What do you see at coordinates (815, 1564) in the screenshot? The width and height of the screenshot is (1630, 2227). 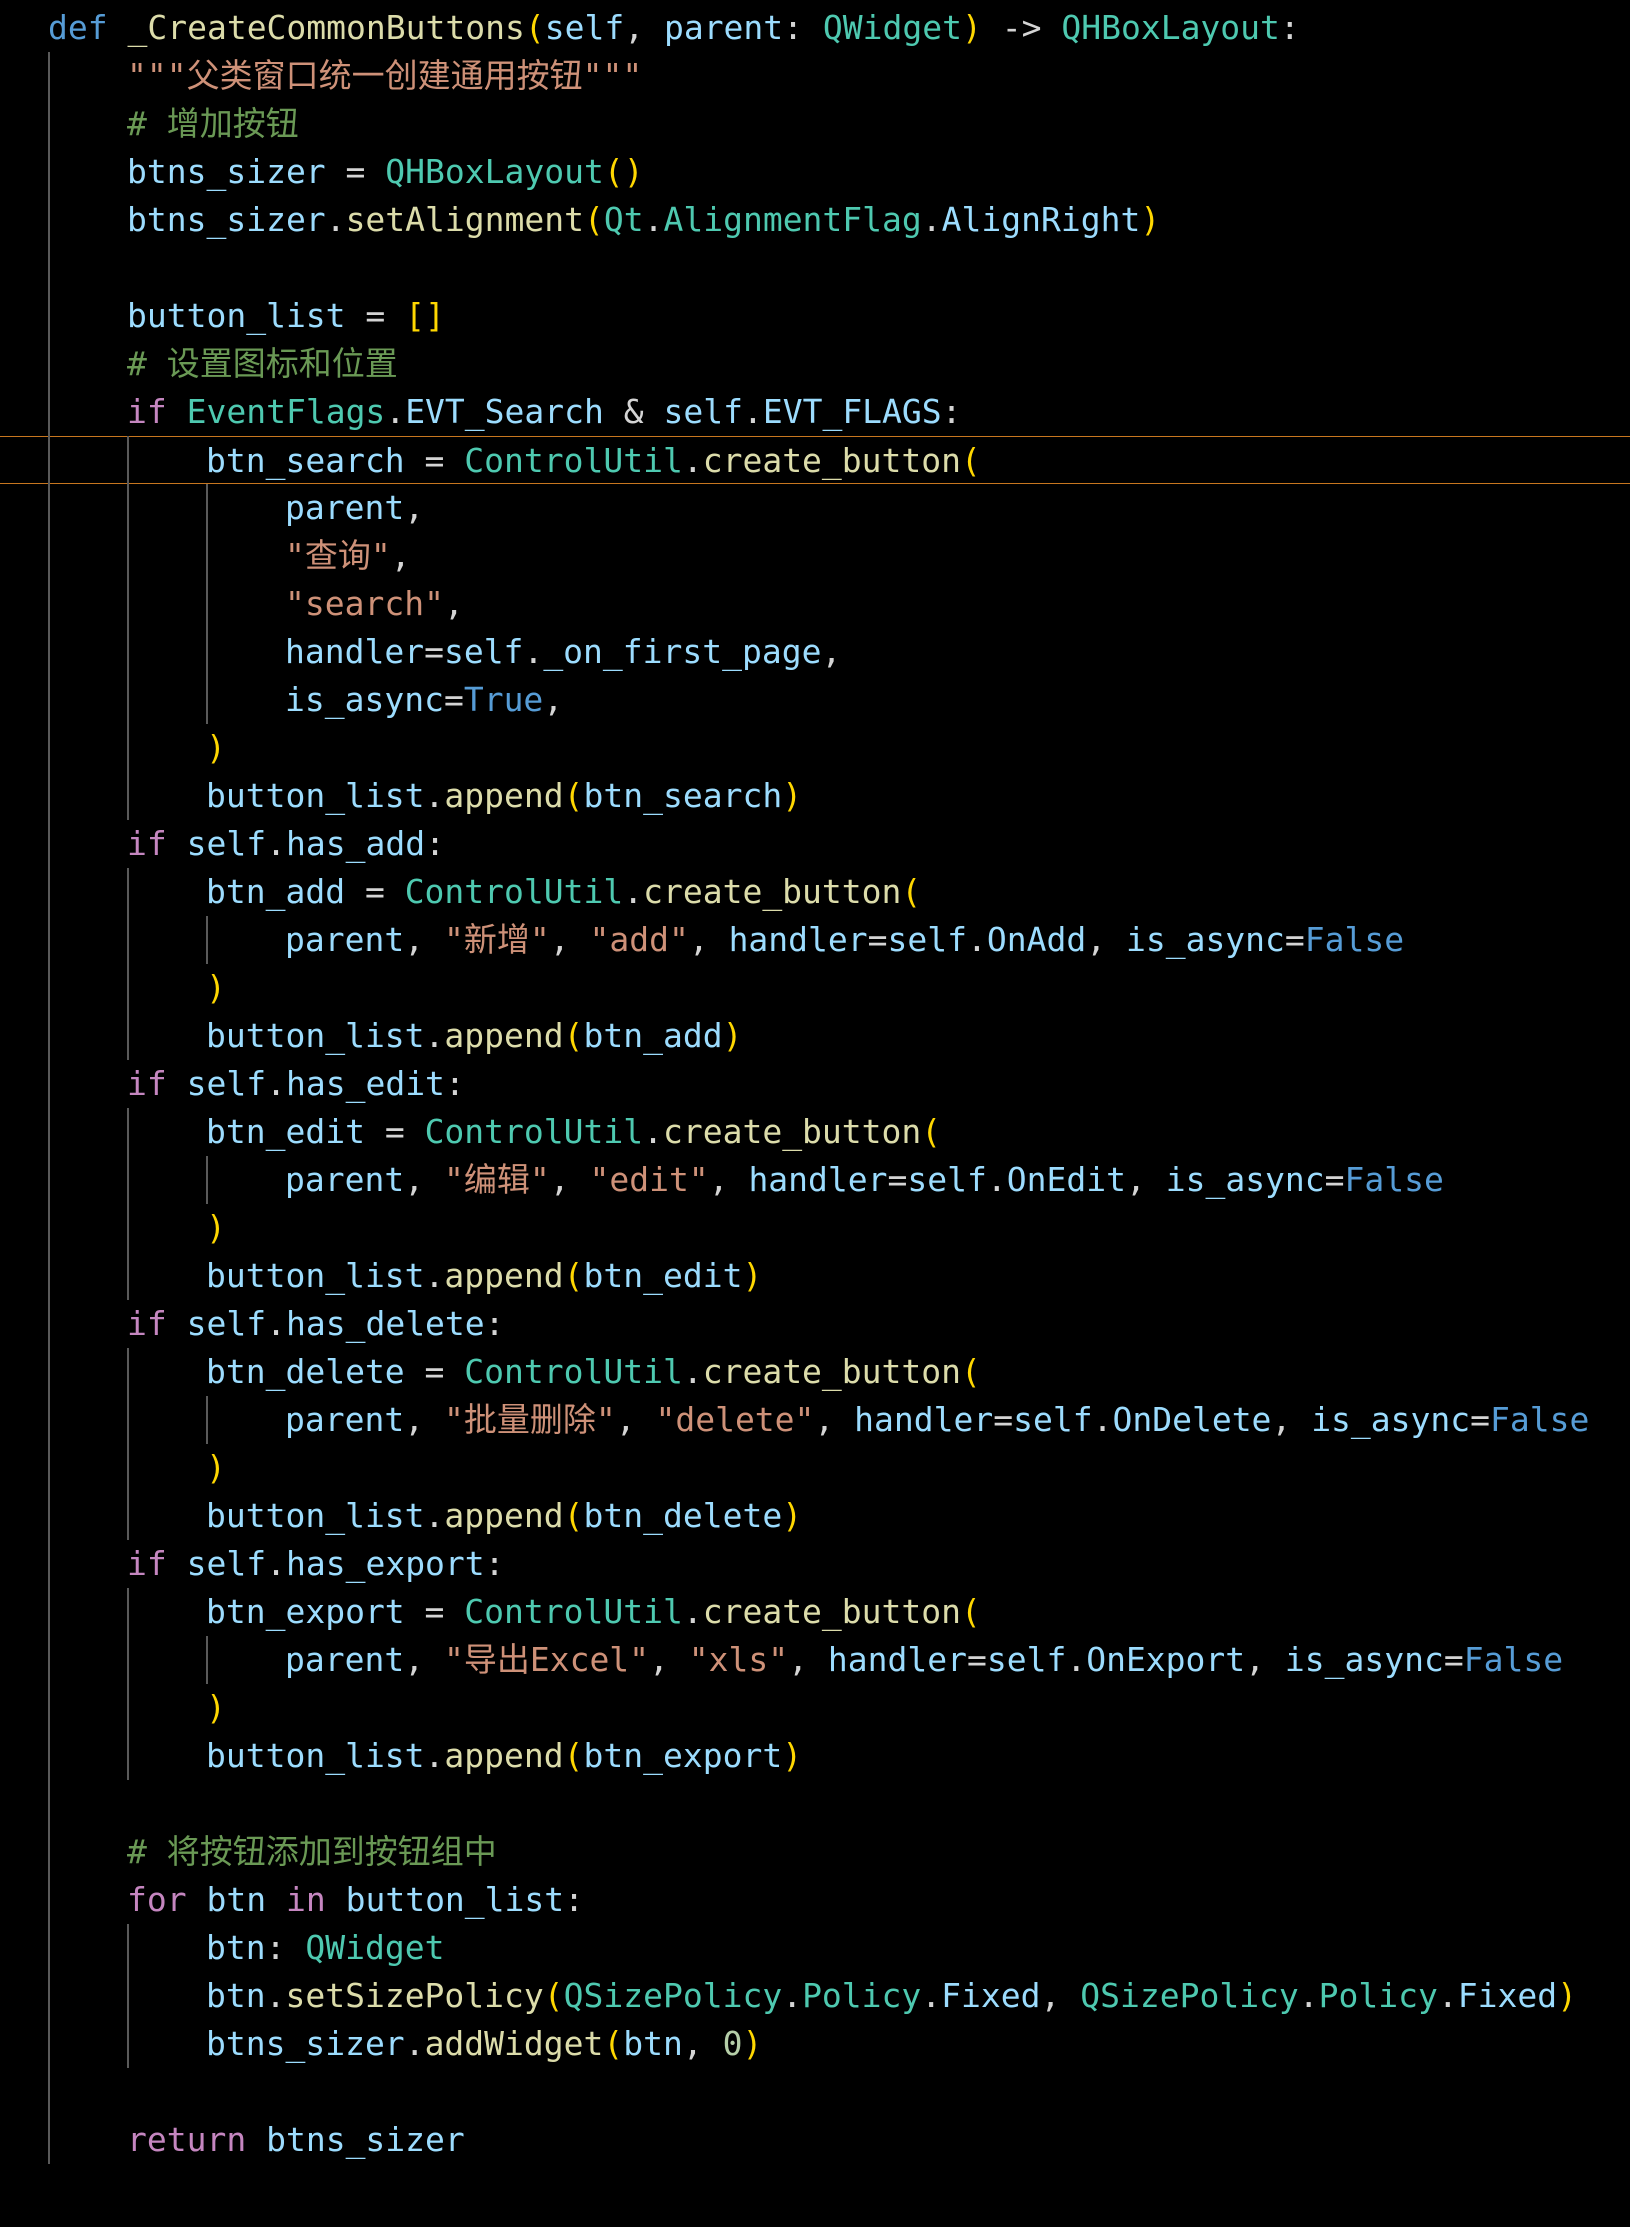 I see `code-line: if self.has_export:` at bounding box center [815, 1564].